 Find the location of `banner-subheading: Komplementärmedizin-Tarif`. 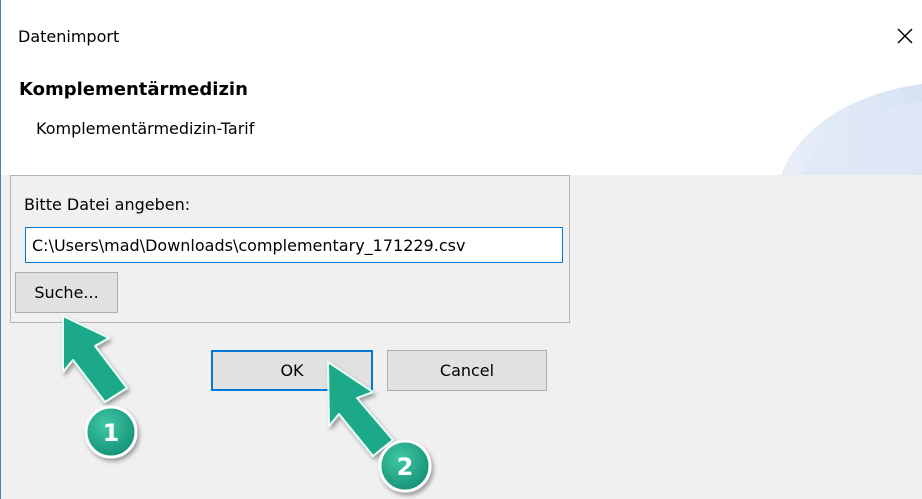

banner-subheading: Komplementärmedizin-Tarif is located at coordinates (145, 128).